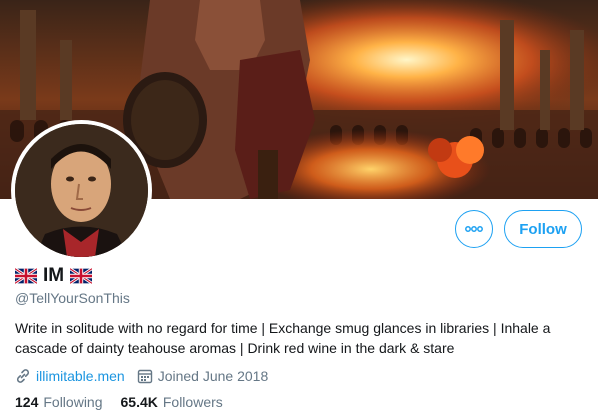  I want to click on avatar, so click(81, 190).